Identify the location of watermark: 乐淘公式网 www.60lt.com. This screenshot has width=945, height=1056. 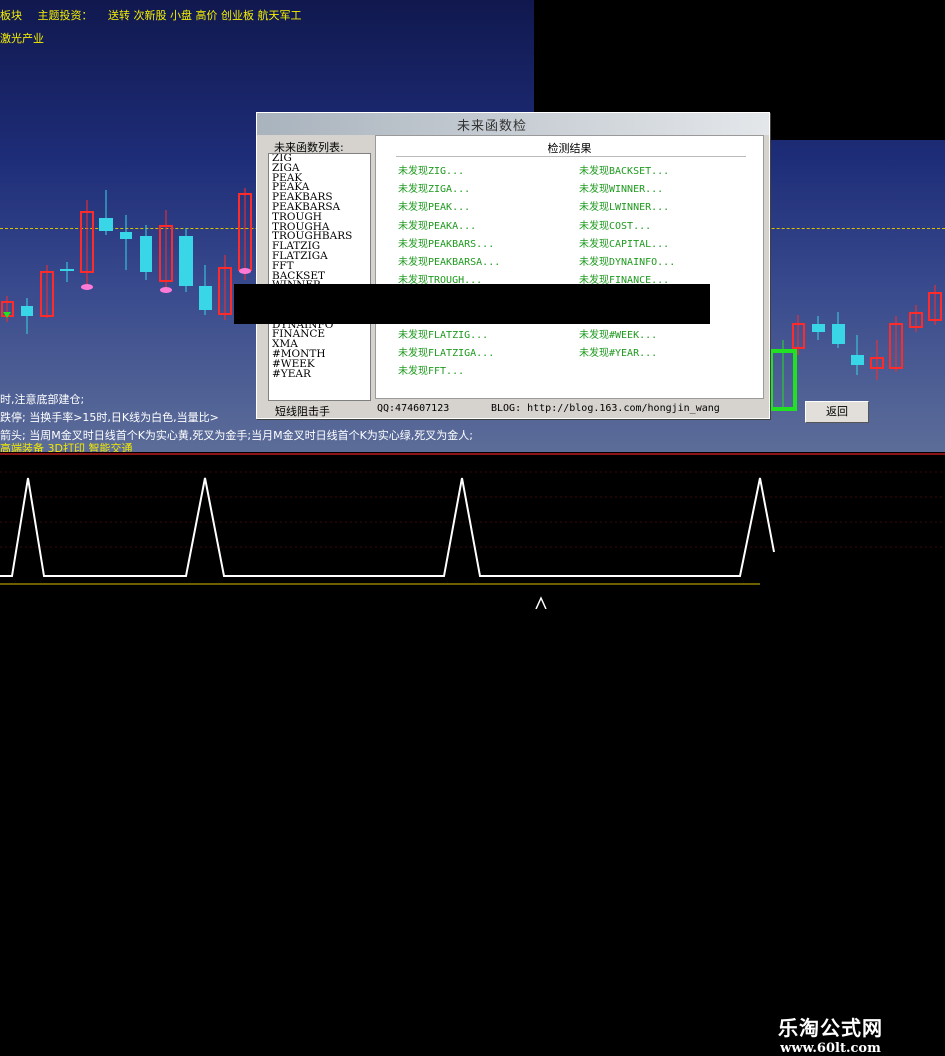
(830, 1034).